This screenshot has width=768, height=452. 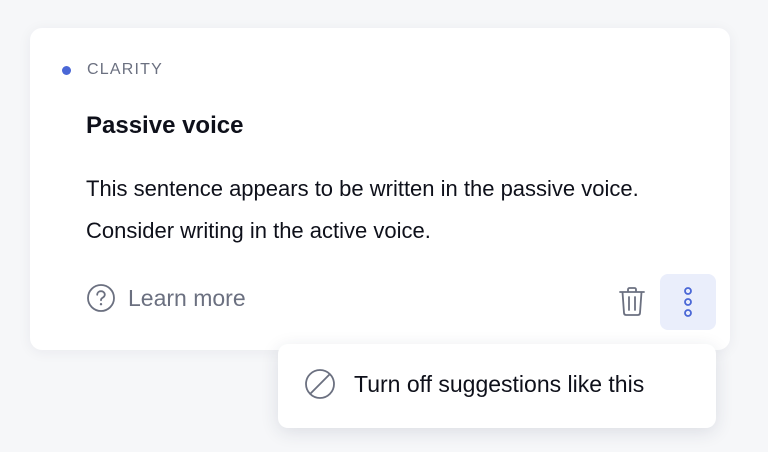 I want to click on help-circle-icon, so click(x=101, y=298).